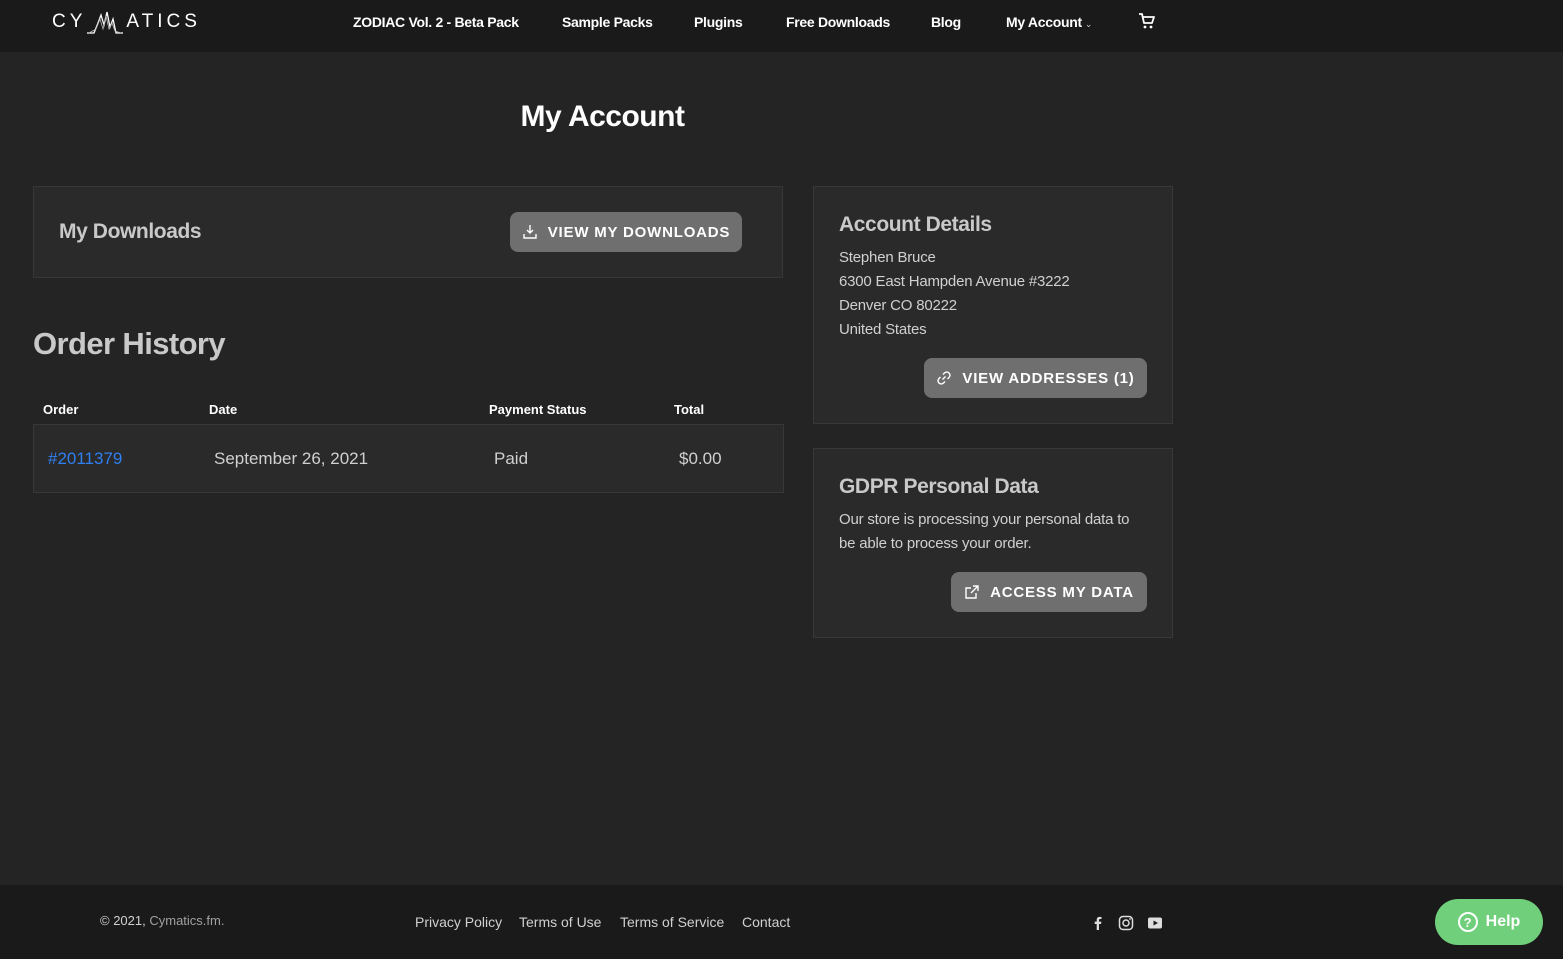 This screenshot has width=1563, height=959. What do you see at coordinates (944, 378) in the screenshot?
I see `link-icon` at bounding box center [944, 378].